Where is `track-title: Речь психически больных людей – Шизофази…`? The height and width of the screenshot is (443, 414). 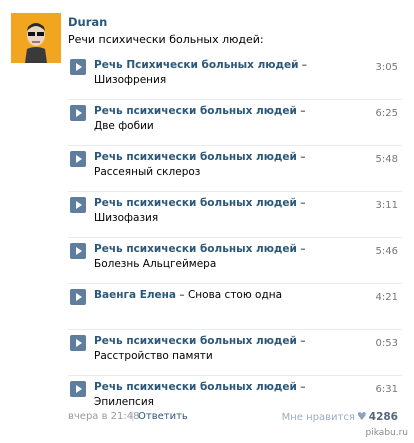
track-title: Речь психически больных людей – Шизофази… is located at coordinates (209, 211).